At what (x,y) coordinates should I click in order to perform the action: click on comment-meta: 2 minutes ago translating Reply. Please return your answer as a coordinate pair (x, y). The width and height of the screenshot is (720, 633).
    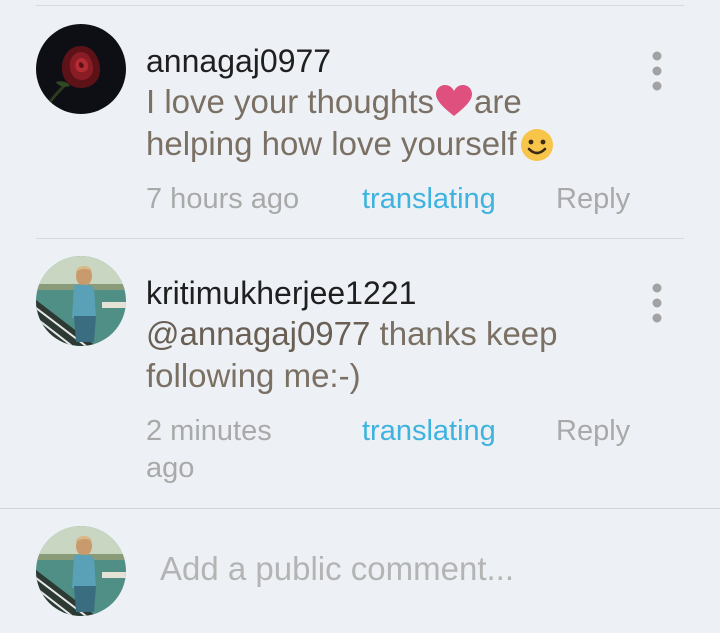
    Looking at the image, I should click on (388, 453).